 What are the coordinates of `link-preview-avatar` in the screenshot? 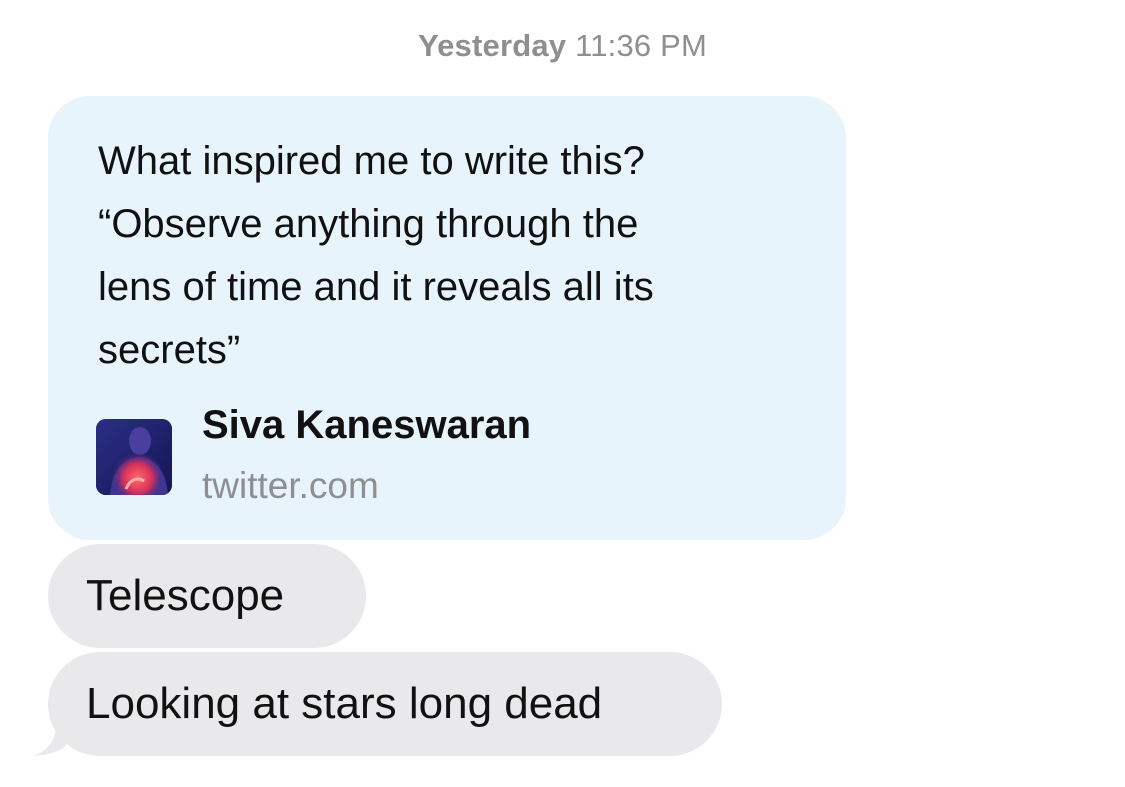 It's located at (134, 457).